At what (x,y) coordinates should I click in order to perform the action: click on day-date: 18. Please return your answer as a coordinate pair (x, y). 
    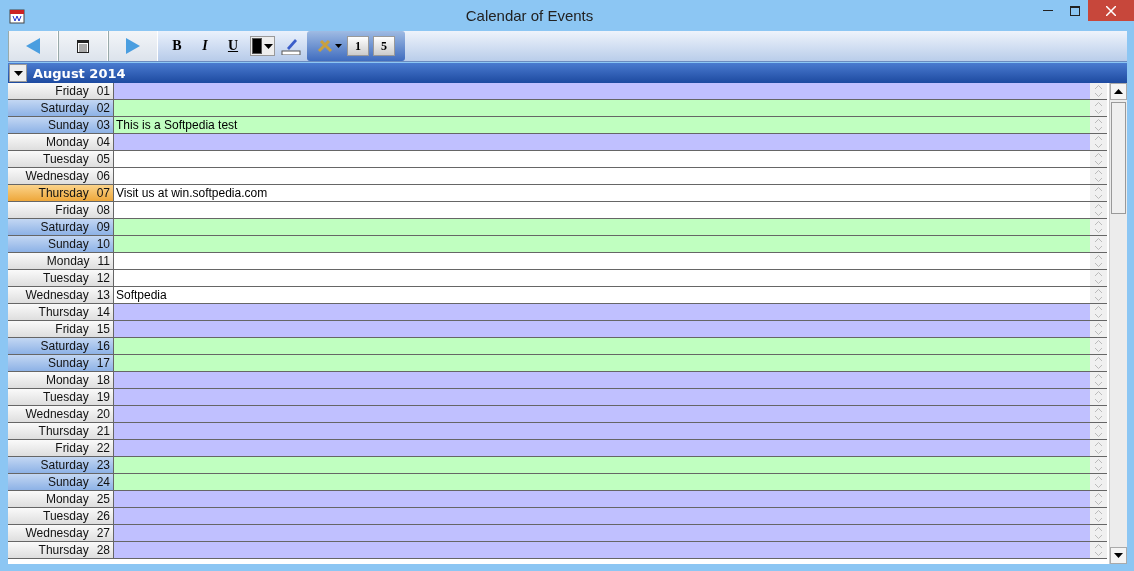
    Looking at the image, I should click on (103, 380).